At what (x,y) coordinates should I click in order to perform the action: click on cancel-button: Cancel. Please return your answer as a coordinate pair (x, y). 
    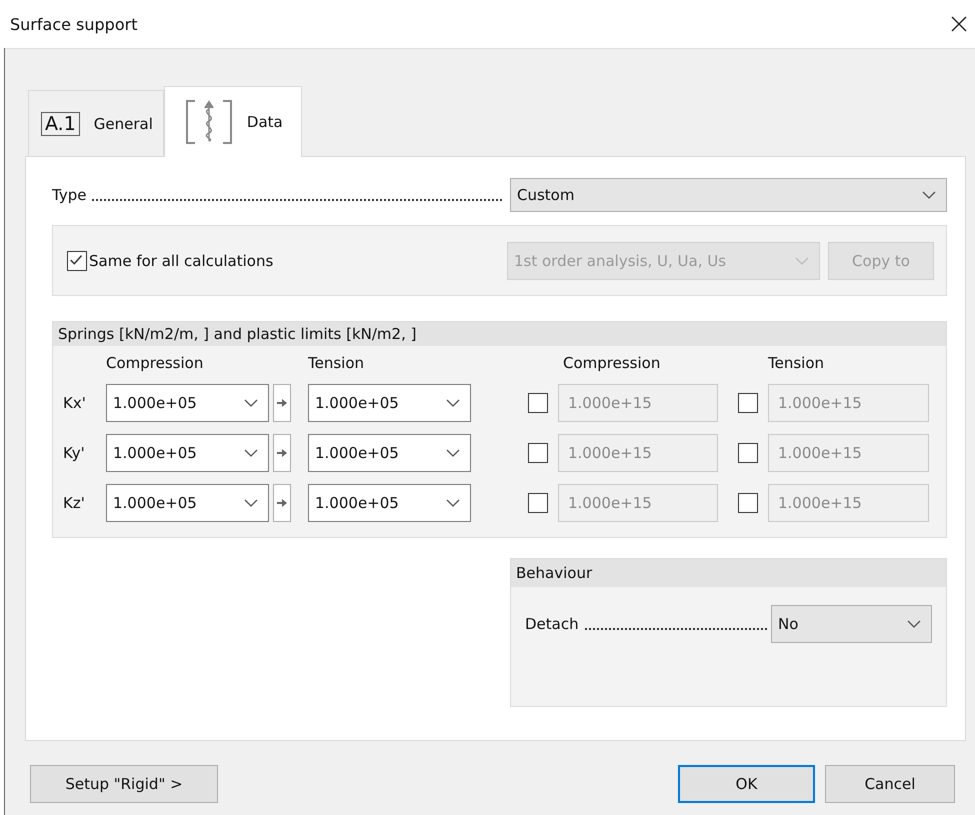
    Looking at the image, I should click on (890, 784).